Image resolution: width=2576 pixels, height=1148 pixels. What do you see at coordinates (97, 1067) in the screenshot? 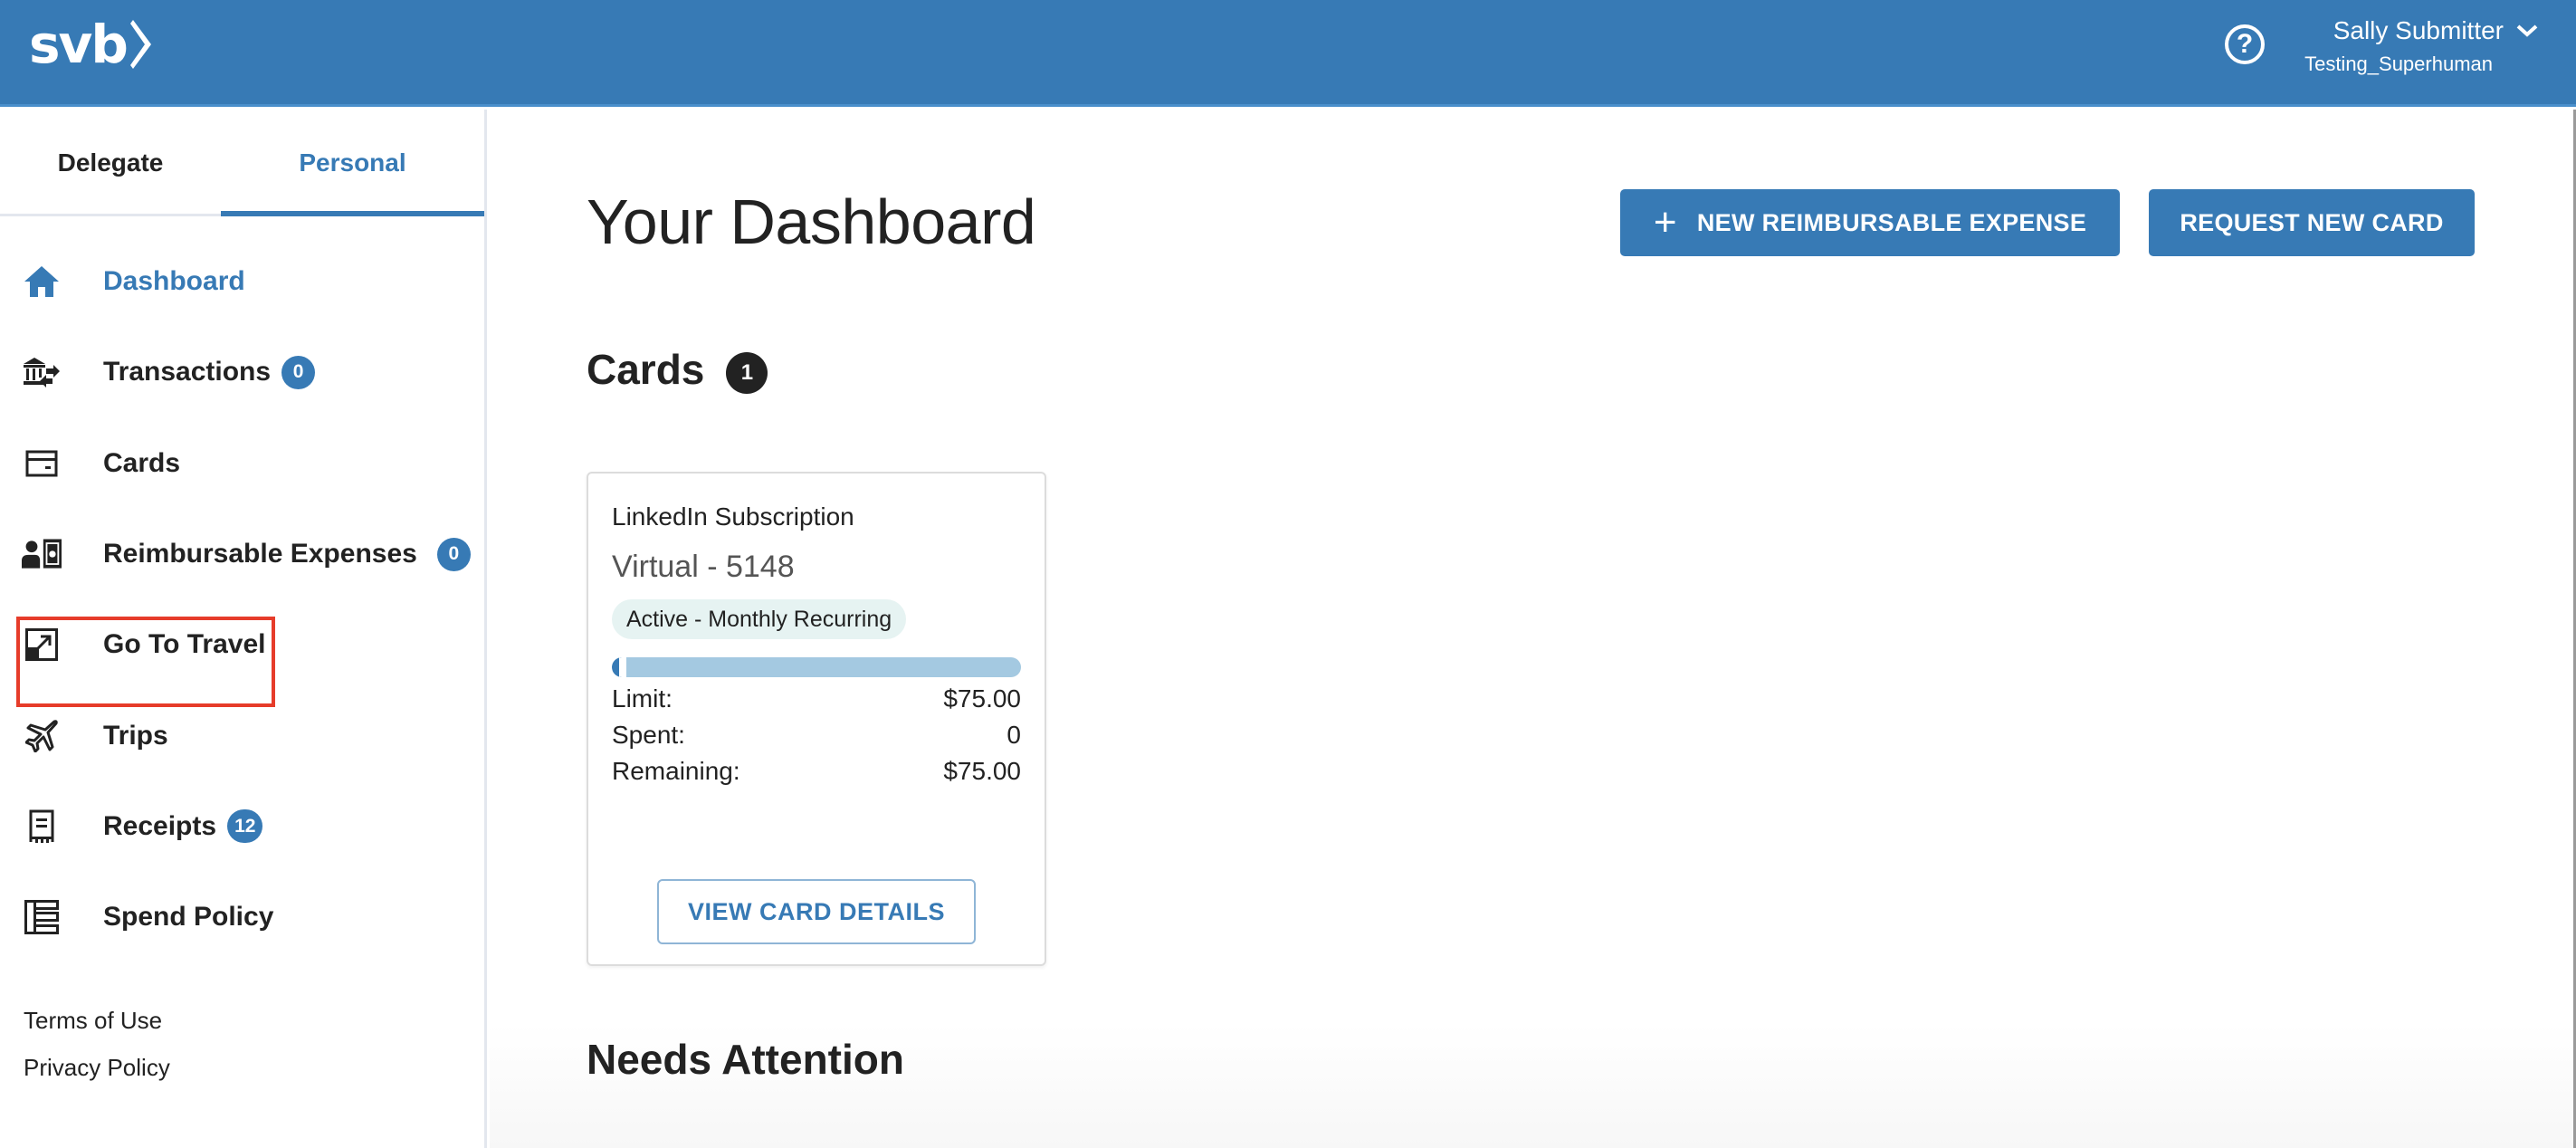
I see `privacy-policy-link: Privacy Policy` at bounding box center [97, 1067].